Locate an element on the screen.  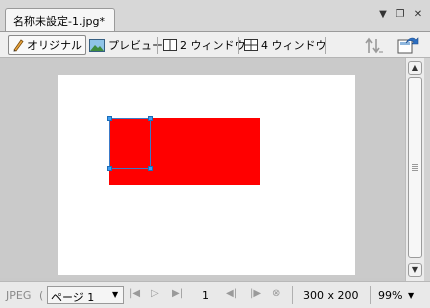
loop-icon: ⊗ is located at coordinates (276, 293).